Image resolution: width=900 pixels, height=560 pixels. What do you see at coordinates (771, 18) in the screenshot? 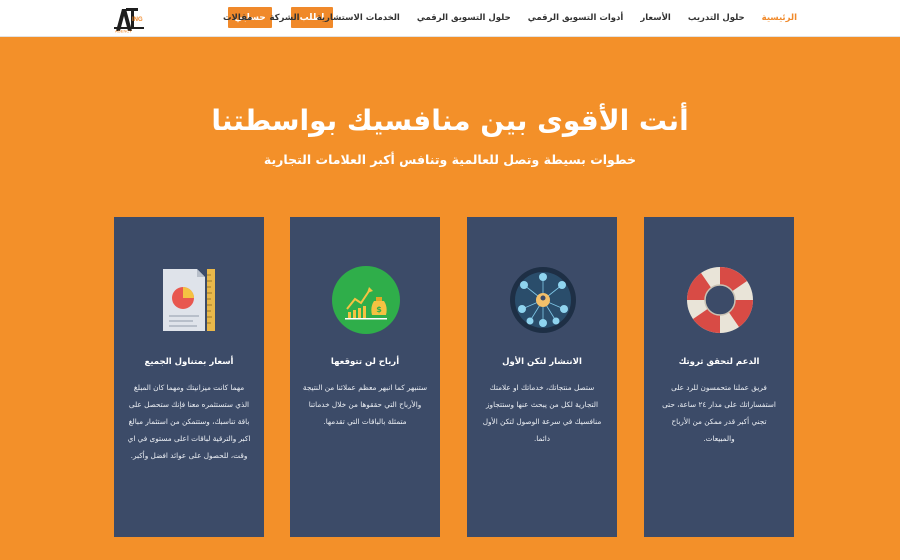
I see `nav-item-home: الرئيسية` at bounding box center [771, 18].